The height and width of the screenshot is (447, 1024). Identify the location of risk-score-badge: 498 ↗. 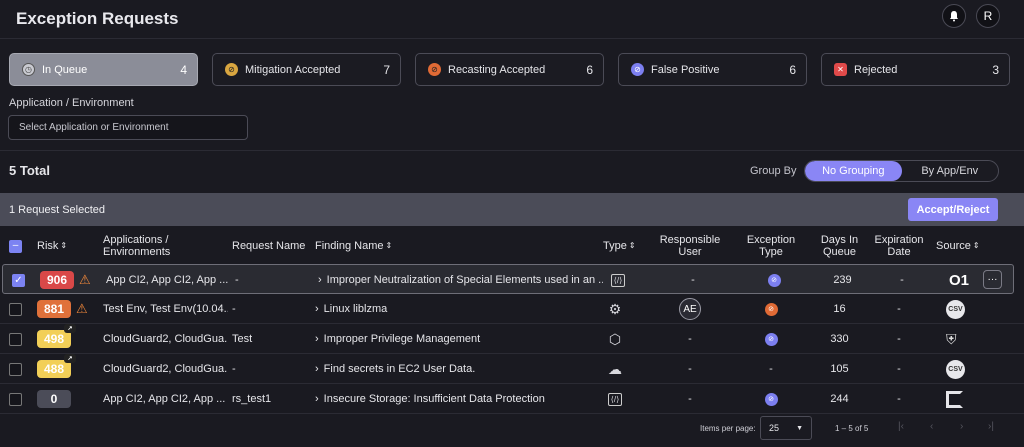
(56, 336).